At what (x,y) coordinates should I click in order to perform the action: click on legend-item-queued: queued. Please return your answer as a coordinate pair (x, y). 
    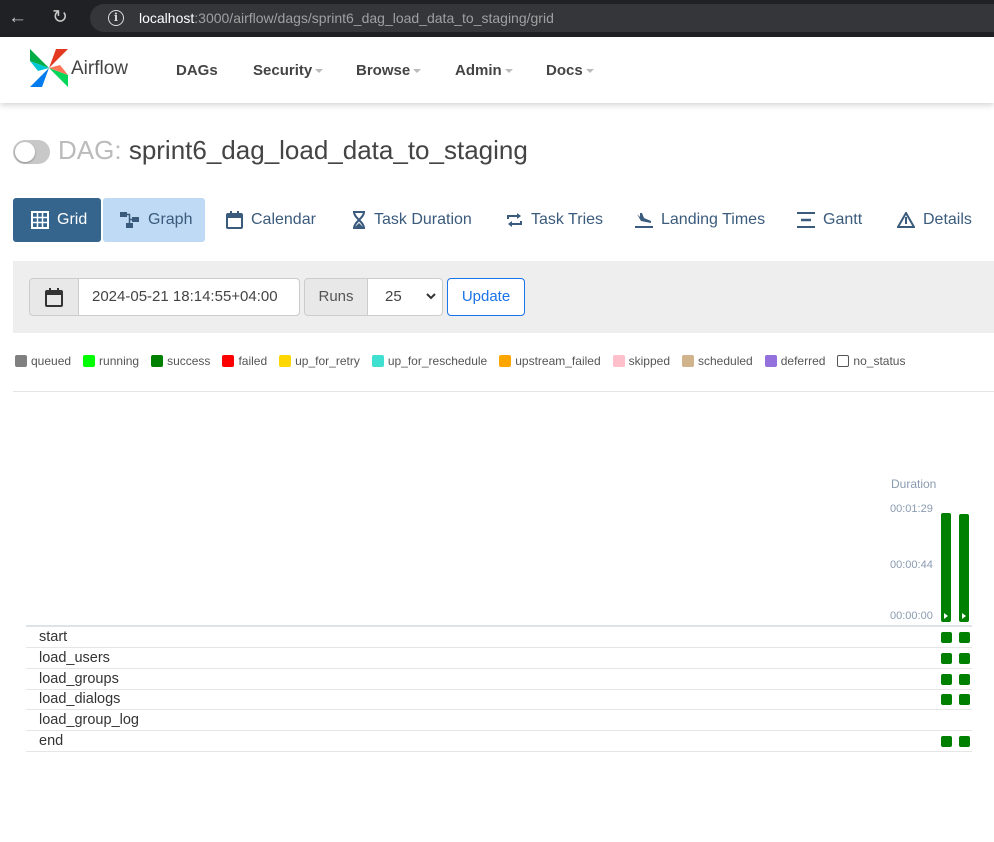
    Looking at the image, I should click on (43, 361).